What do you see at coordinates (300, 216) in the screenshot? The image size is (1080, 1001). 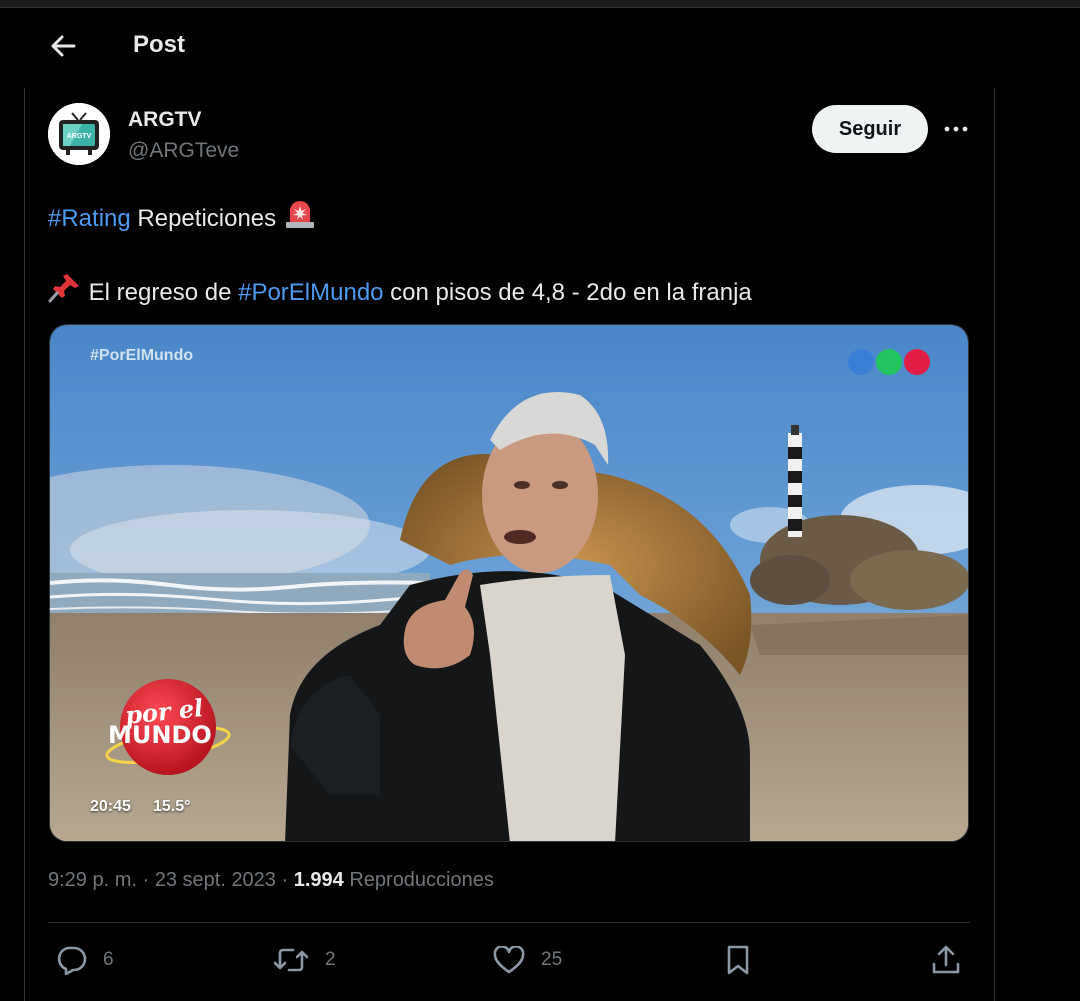 I see `alarm-light-icon` at bounding box center [300, 216].